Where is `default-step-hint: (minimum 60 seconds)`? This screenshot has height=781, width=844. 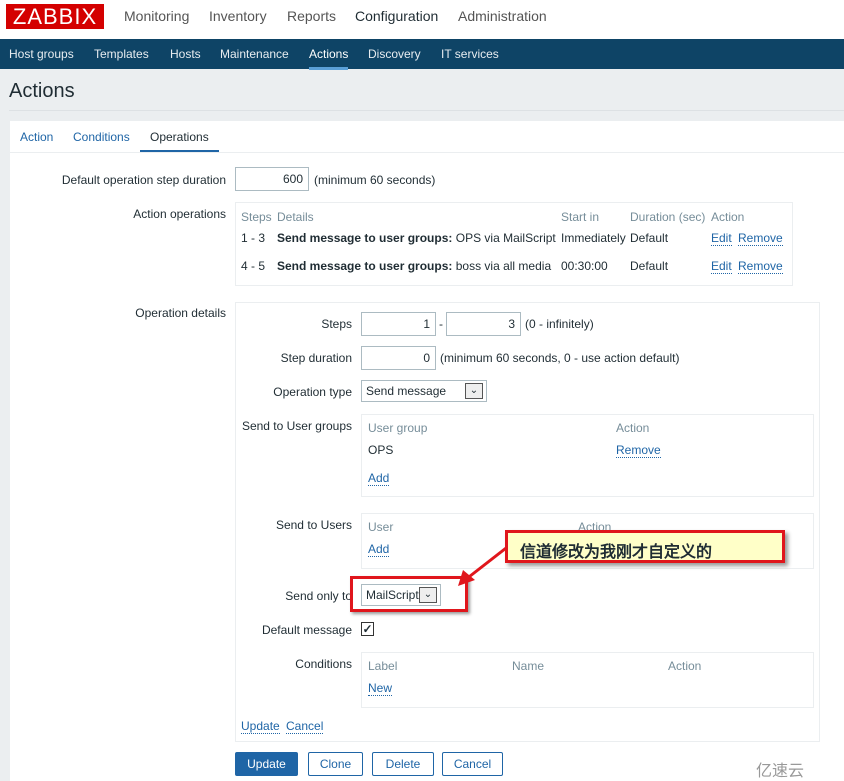 default-step-hint: (minimum 60 seconds) is located at coordinates (375, 180).